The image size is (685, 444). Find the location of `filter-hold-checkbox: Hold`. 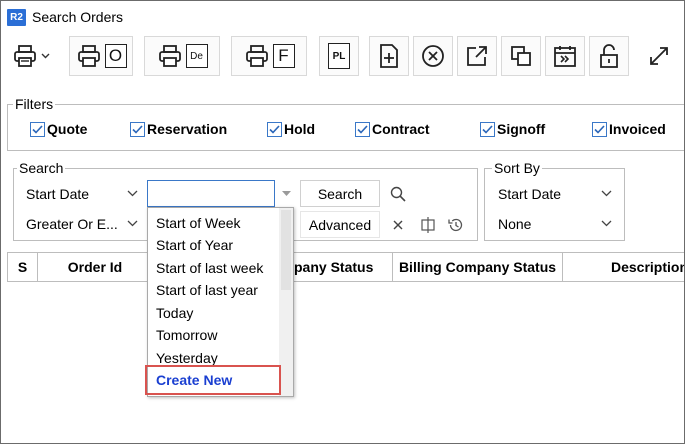

filter-hold-checkbox: Hold is located at coordinates (291, 129).